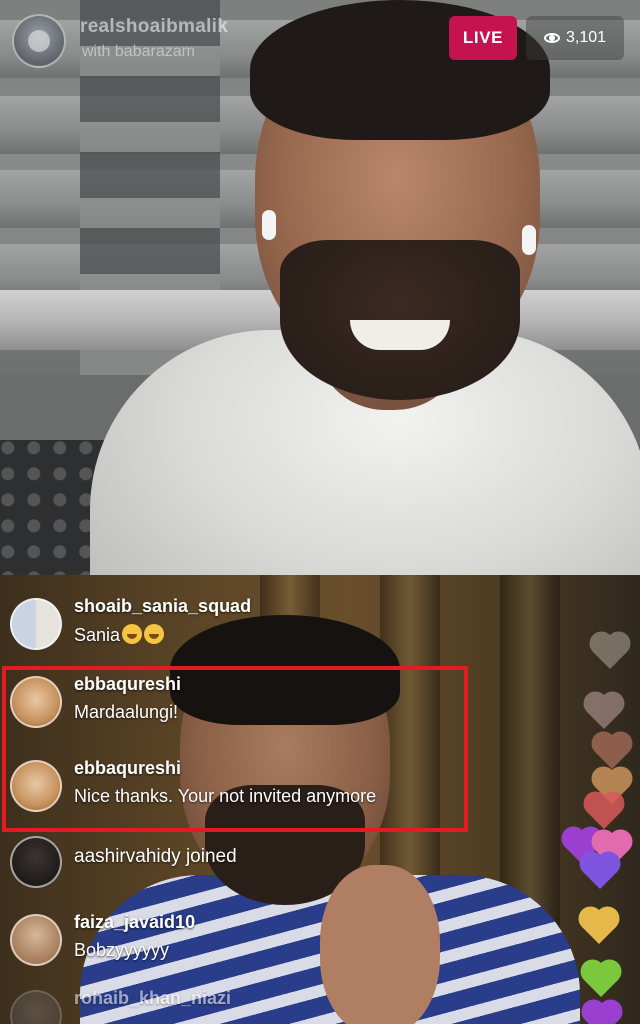 The width and height of the screenshot is (640, 1024). What do you see at coordinates (36, 862) in the screenshot?
I see `man-avatar` at bounding box center [36, 862].